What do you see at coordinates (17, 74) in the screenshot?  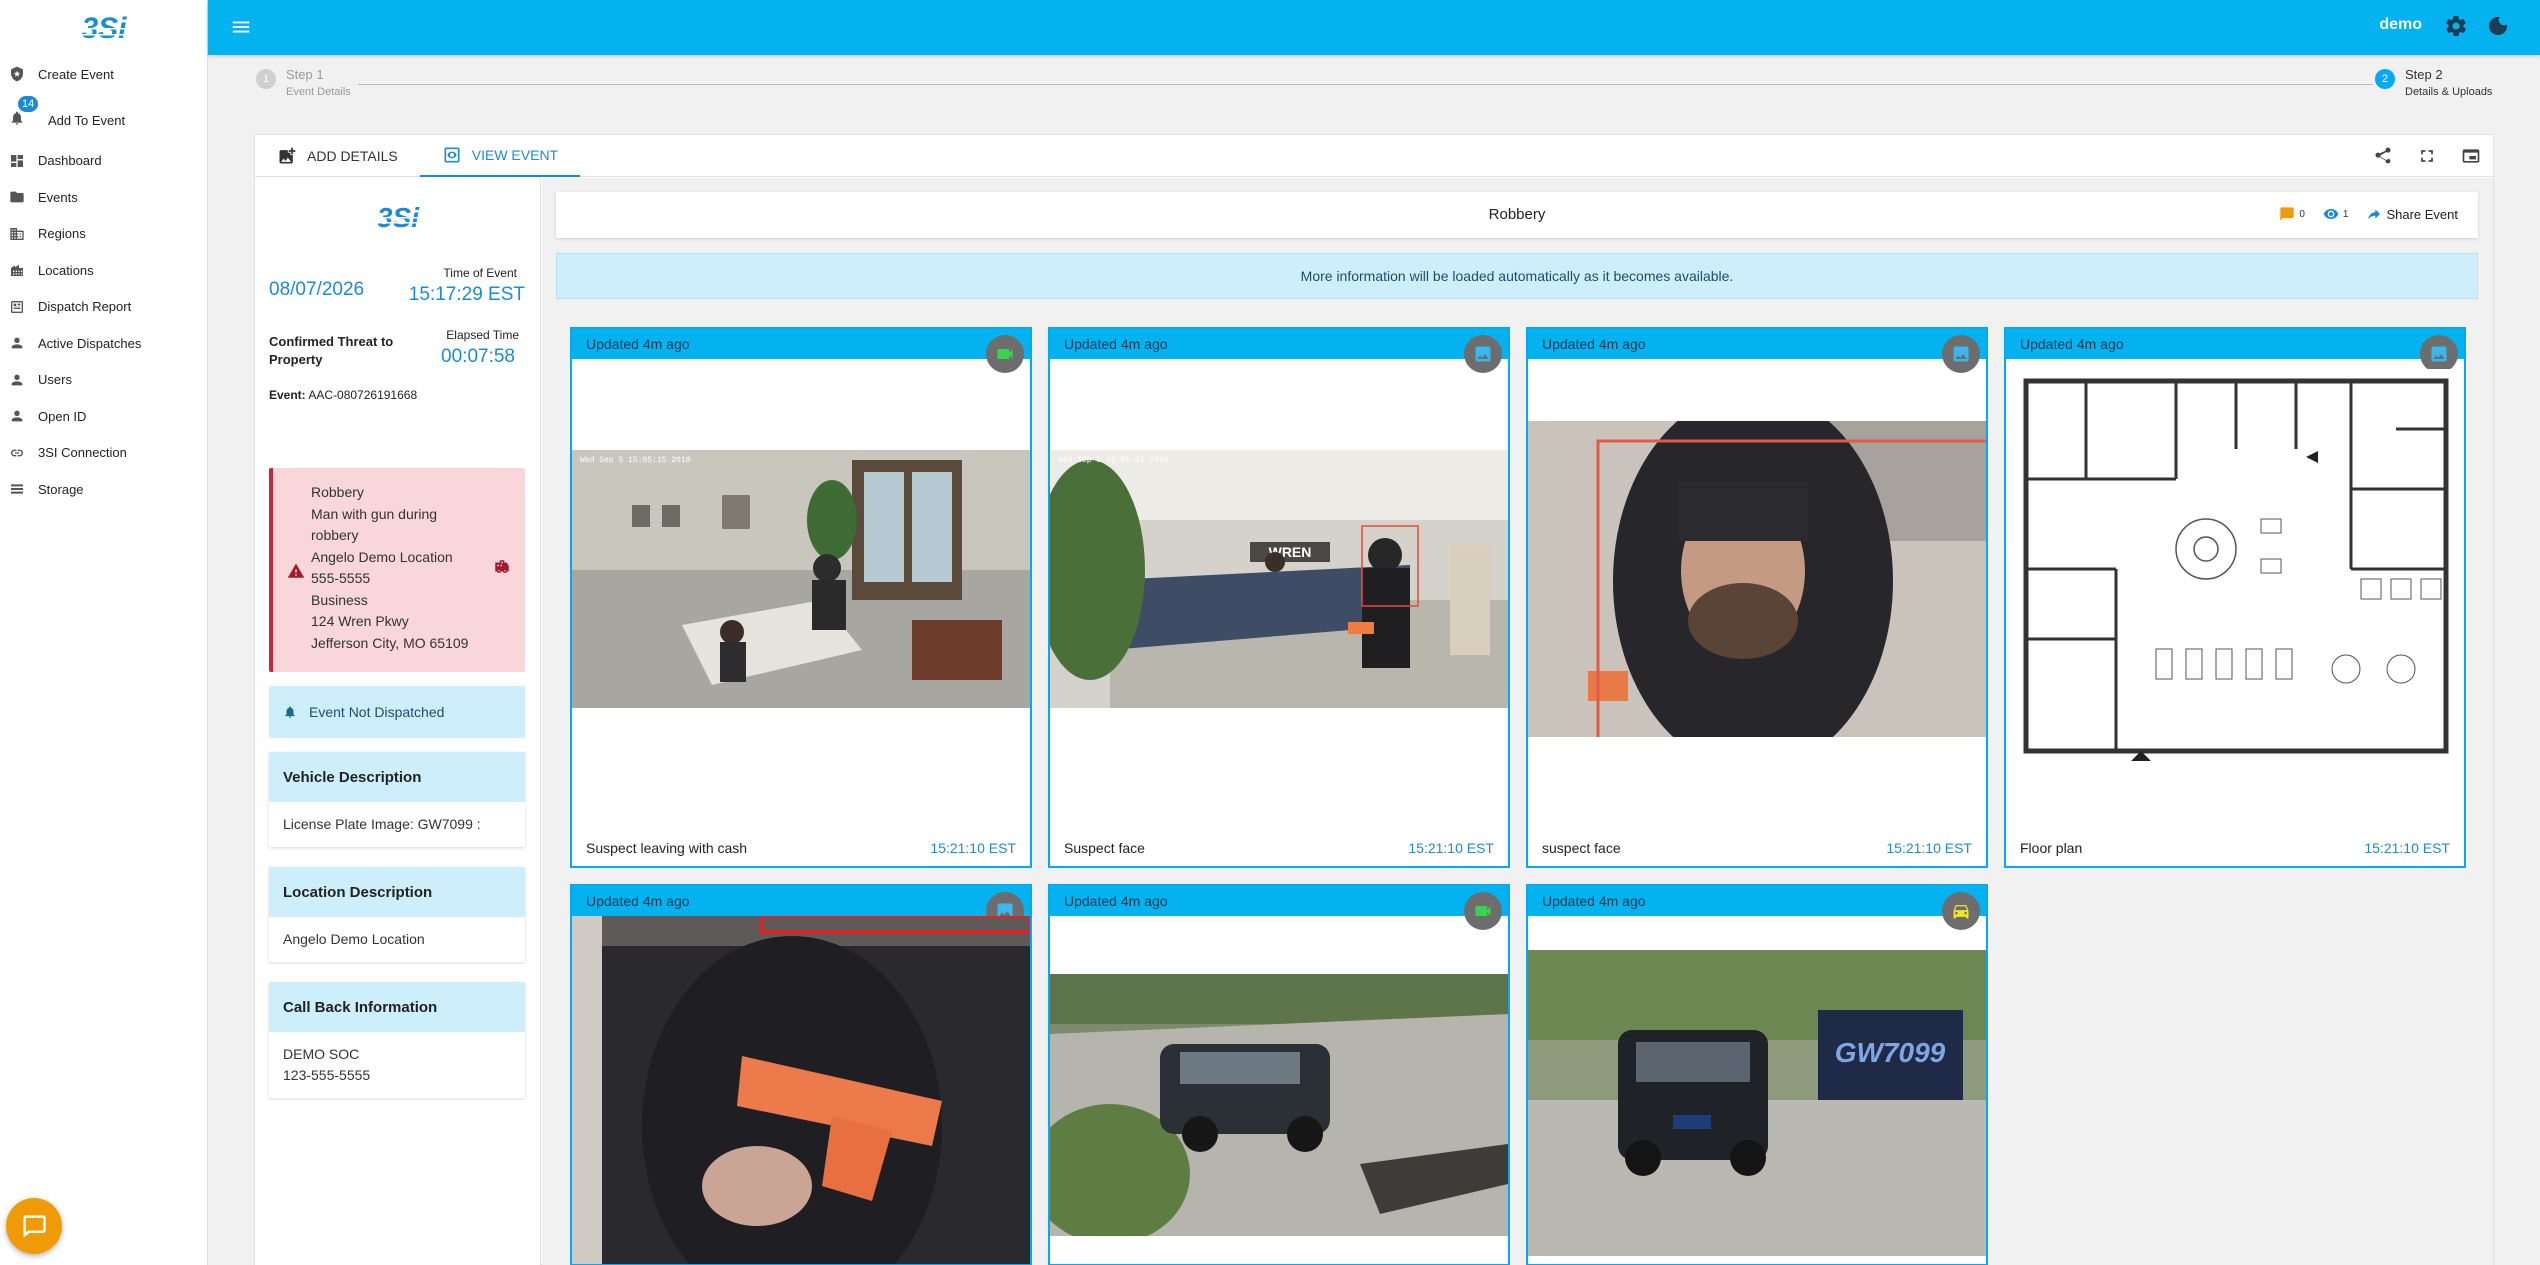 I see `shield-star-icon` at bounding box center [17, 74].